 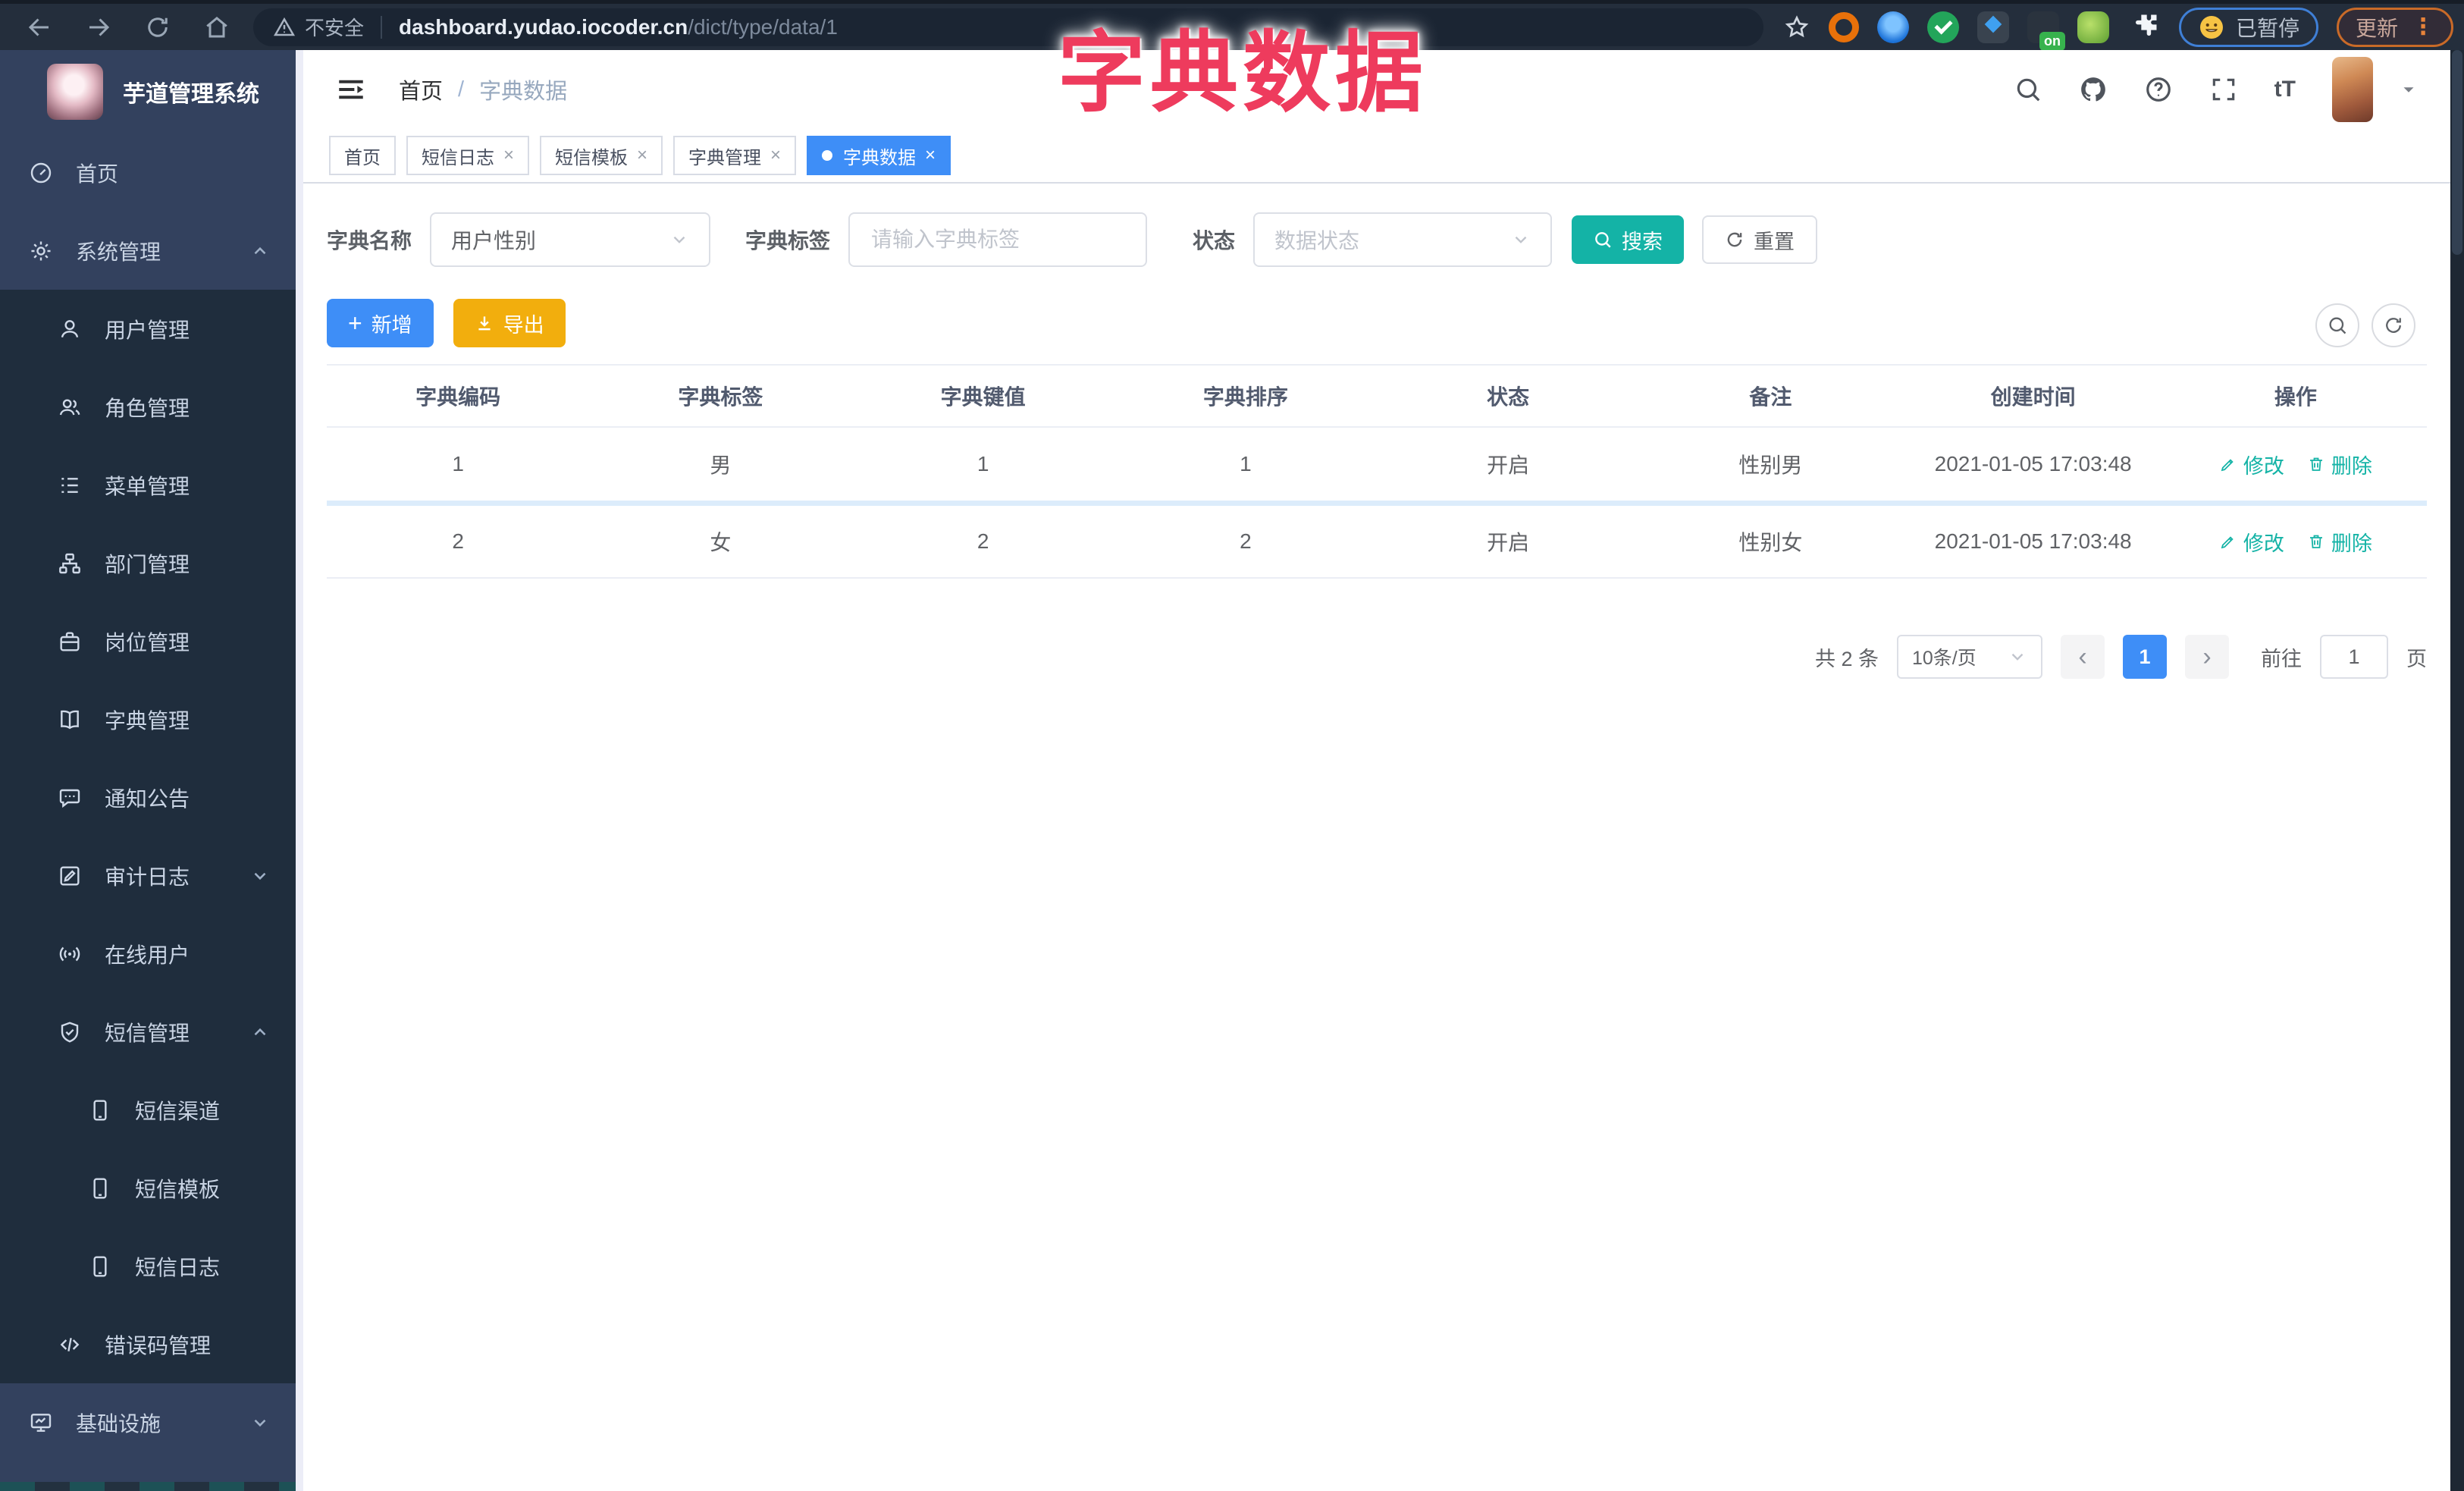 I want to click on dict-label-input, so click(x=998, y=239).